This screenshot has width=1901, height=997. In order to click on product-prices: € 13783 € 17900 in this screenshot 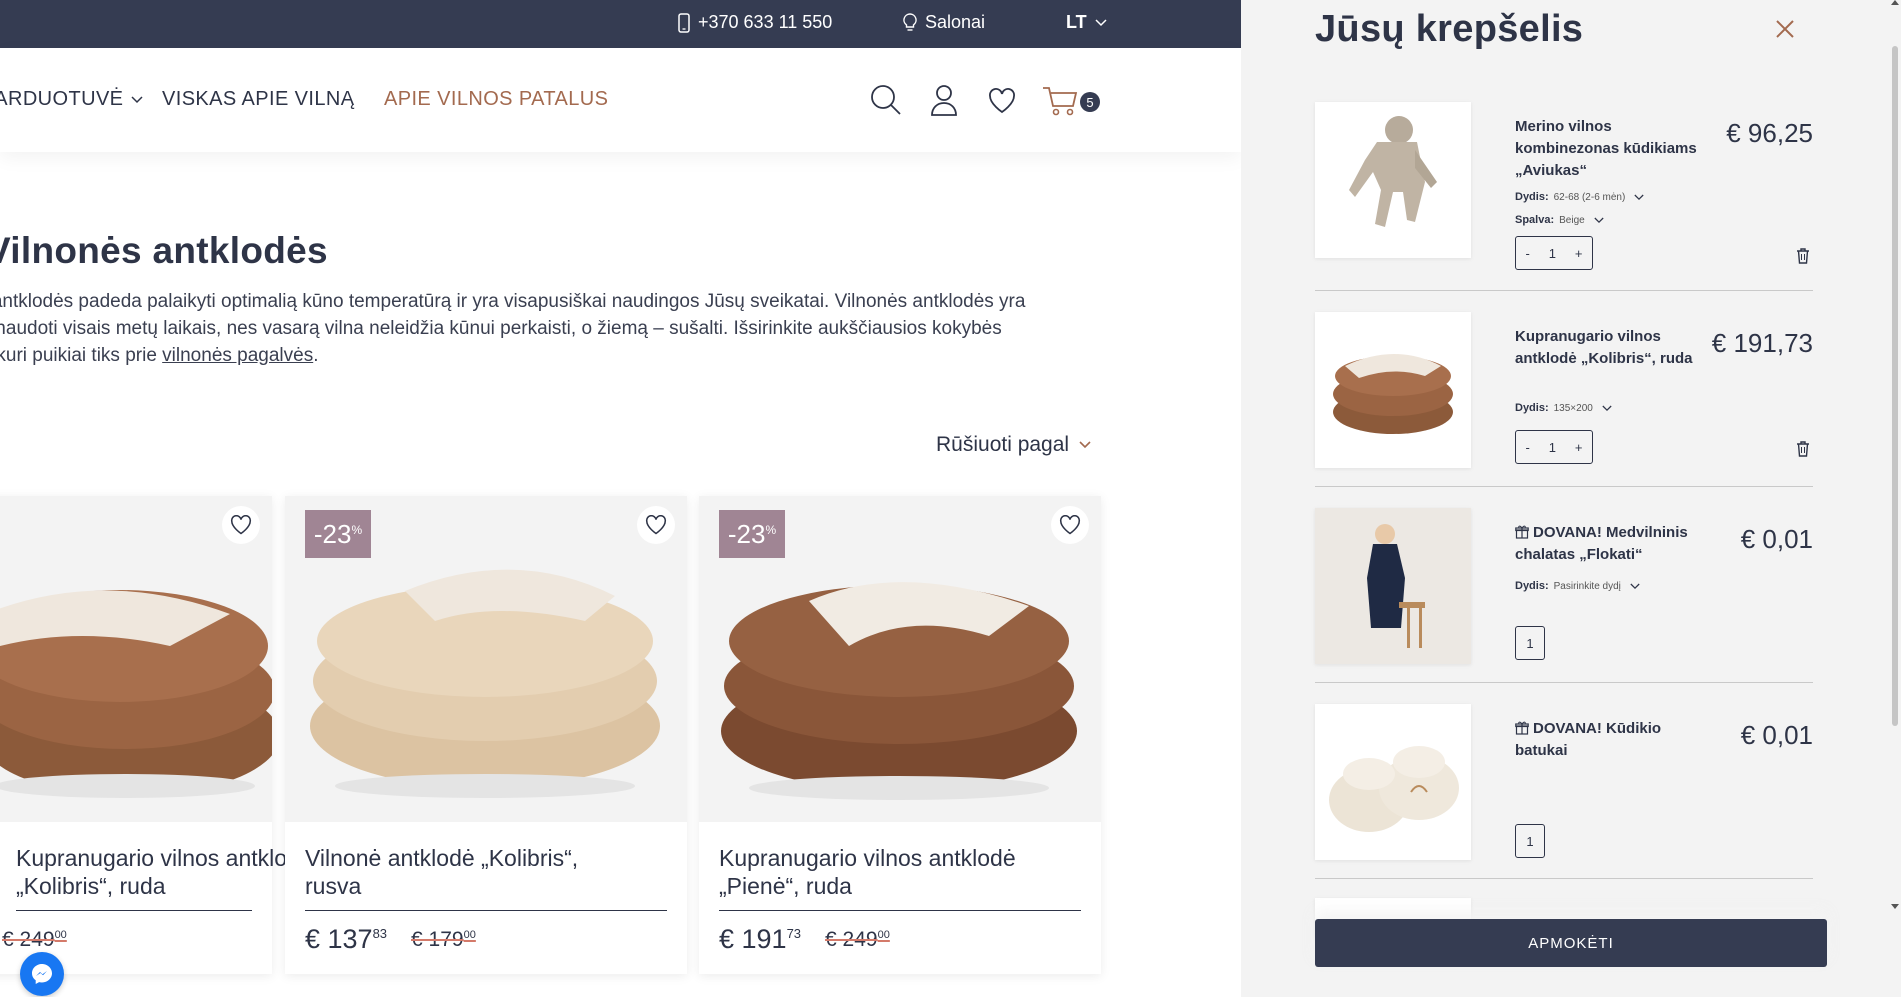, I will do `click(390, 939)`.